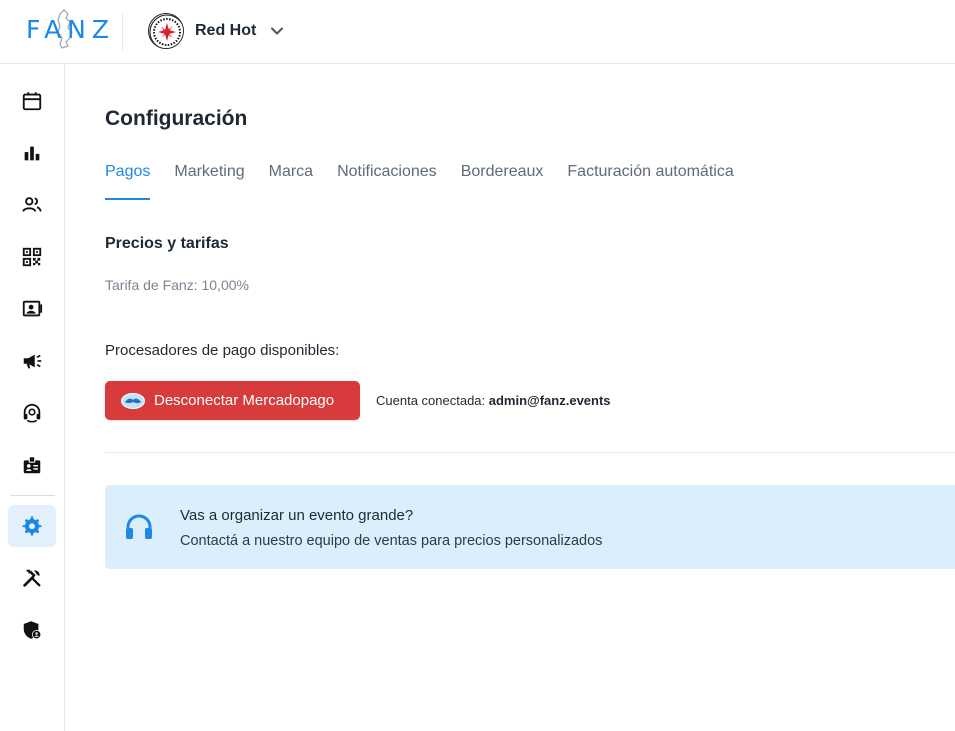  Describe the element at coordinates (71, 29) in the screenshot. I see `logo-text: FANZ` at that location.